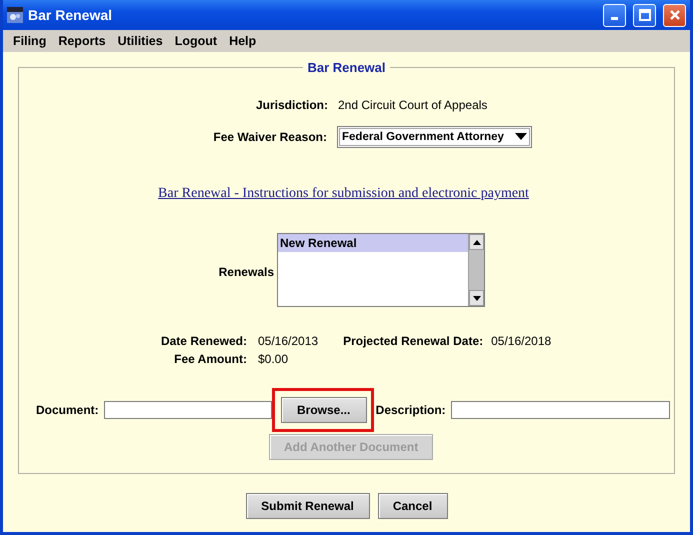 The height and width of the screenshot is (535, 693). What do you see at coordinates (413, 341) in the screenshot?
I see `projected-date-label: Projected Renewal Date:` at bounding box center [413, 341].